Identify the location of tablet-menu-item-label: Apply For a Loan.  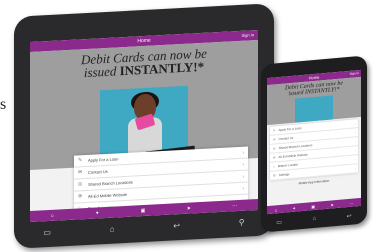
(103, 159).